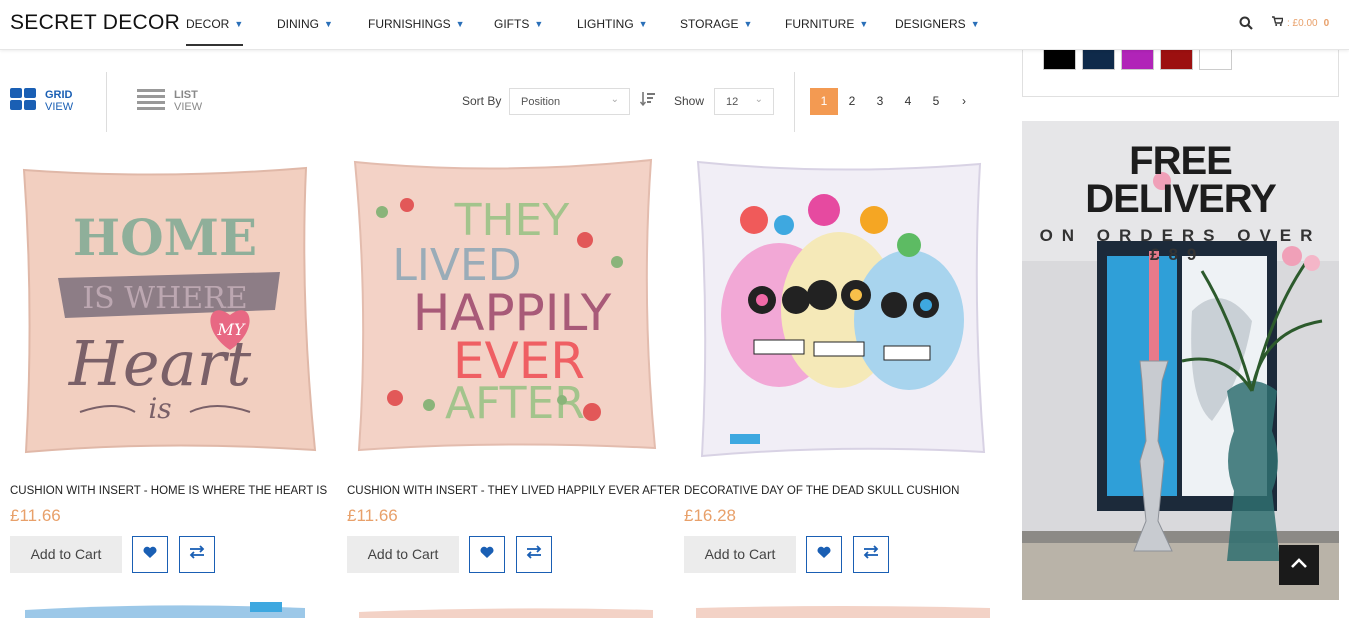 The height and width of the screenshot is (618, 1349). What do you see at coordinates (716, 24) in the screenshot?
I see `nav-item-storage: STORAGE ▼` at bounding box center [716, 24].